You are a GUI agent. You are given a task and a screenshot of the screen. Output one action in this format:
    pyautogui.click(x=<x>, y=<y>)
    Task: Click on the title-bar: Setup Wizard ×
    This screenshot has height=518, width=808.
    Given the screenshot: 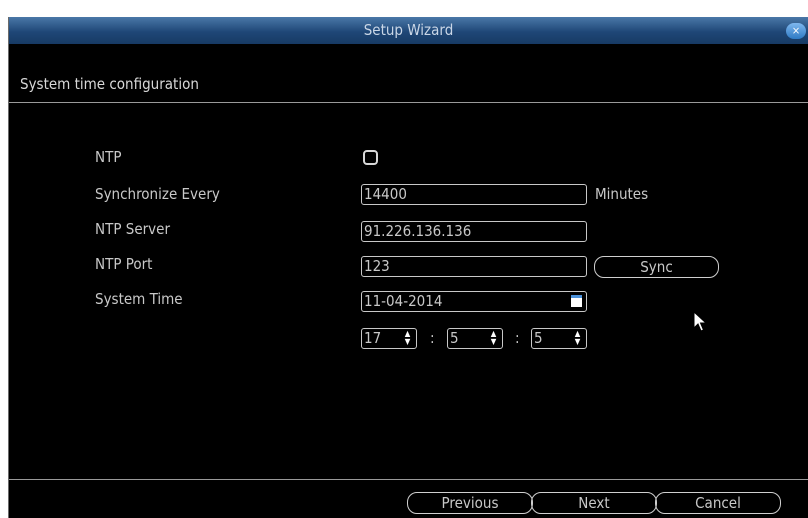 What is the action you would take?
    pyautogui.click(x=408, y=30)
    